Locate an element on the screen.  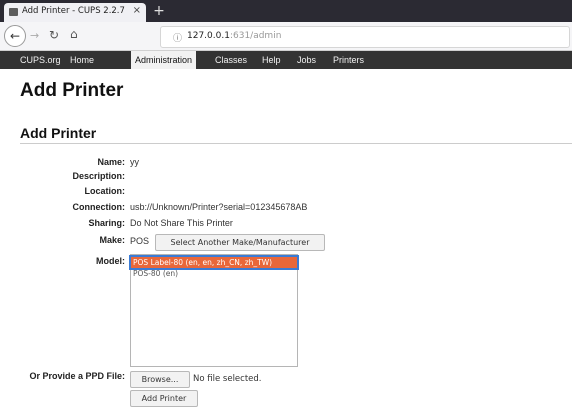
select-make-button: Select Another Make/Manufacturer is located at coordinates (240, 242).